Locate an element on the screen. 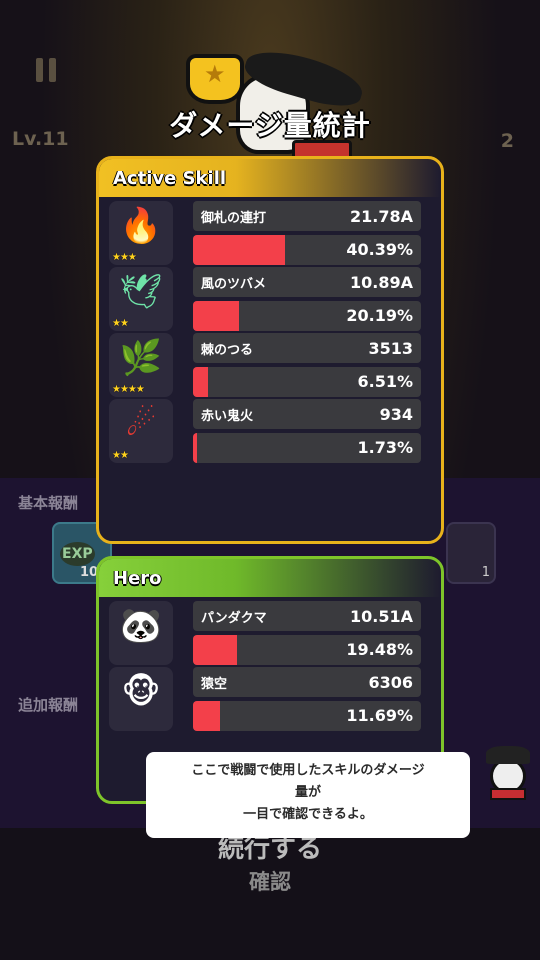  damage-percent-text: 40.39% is located at coordinates (379, 249).